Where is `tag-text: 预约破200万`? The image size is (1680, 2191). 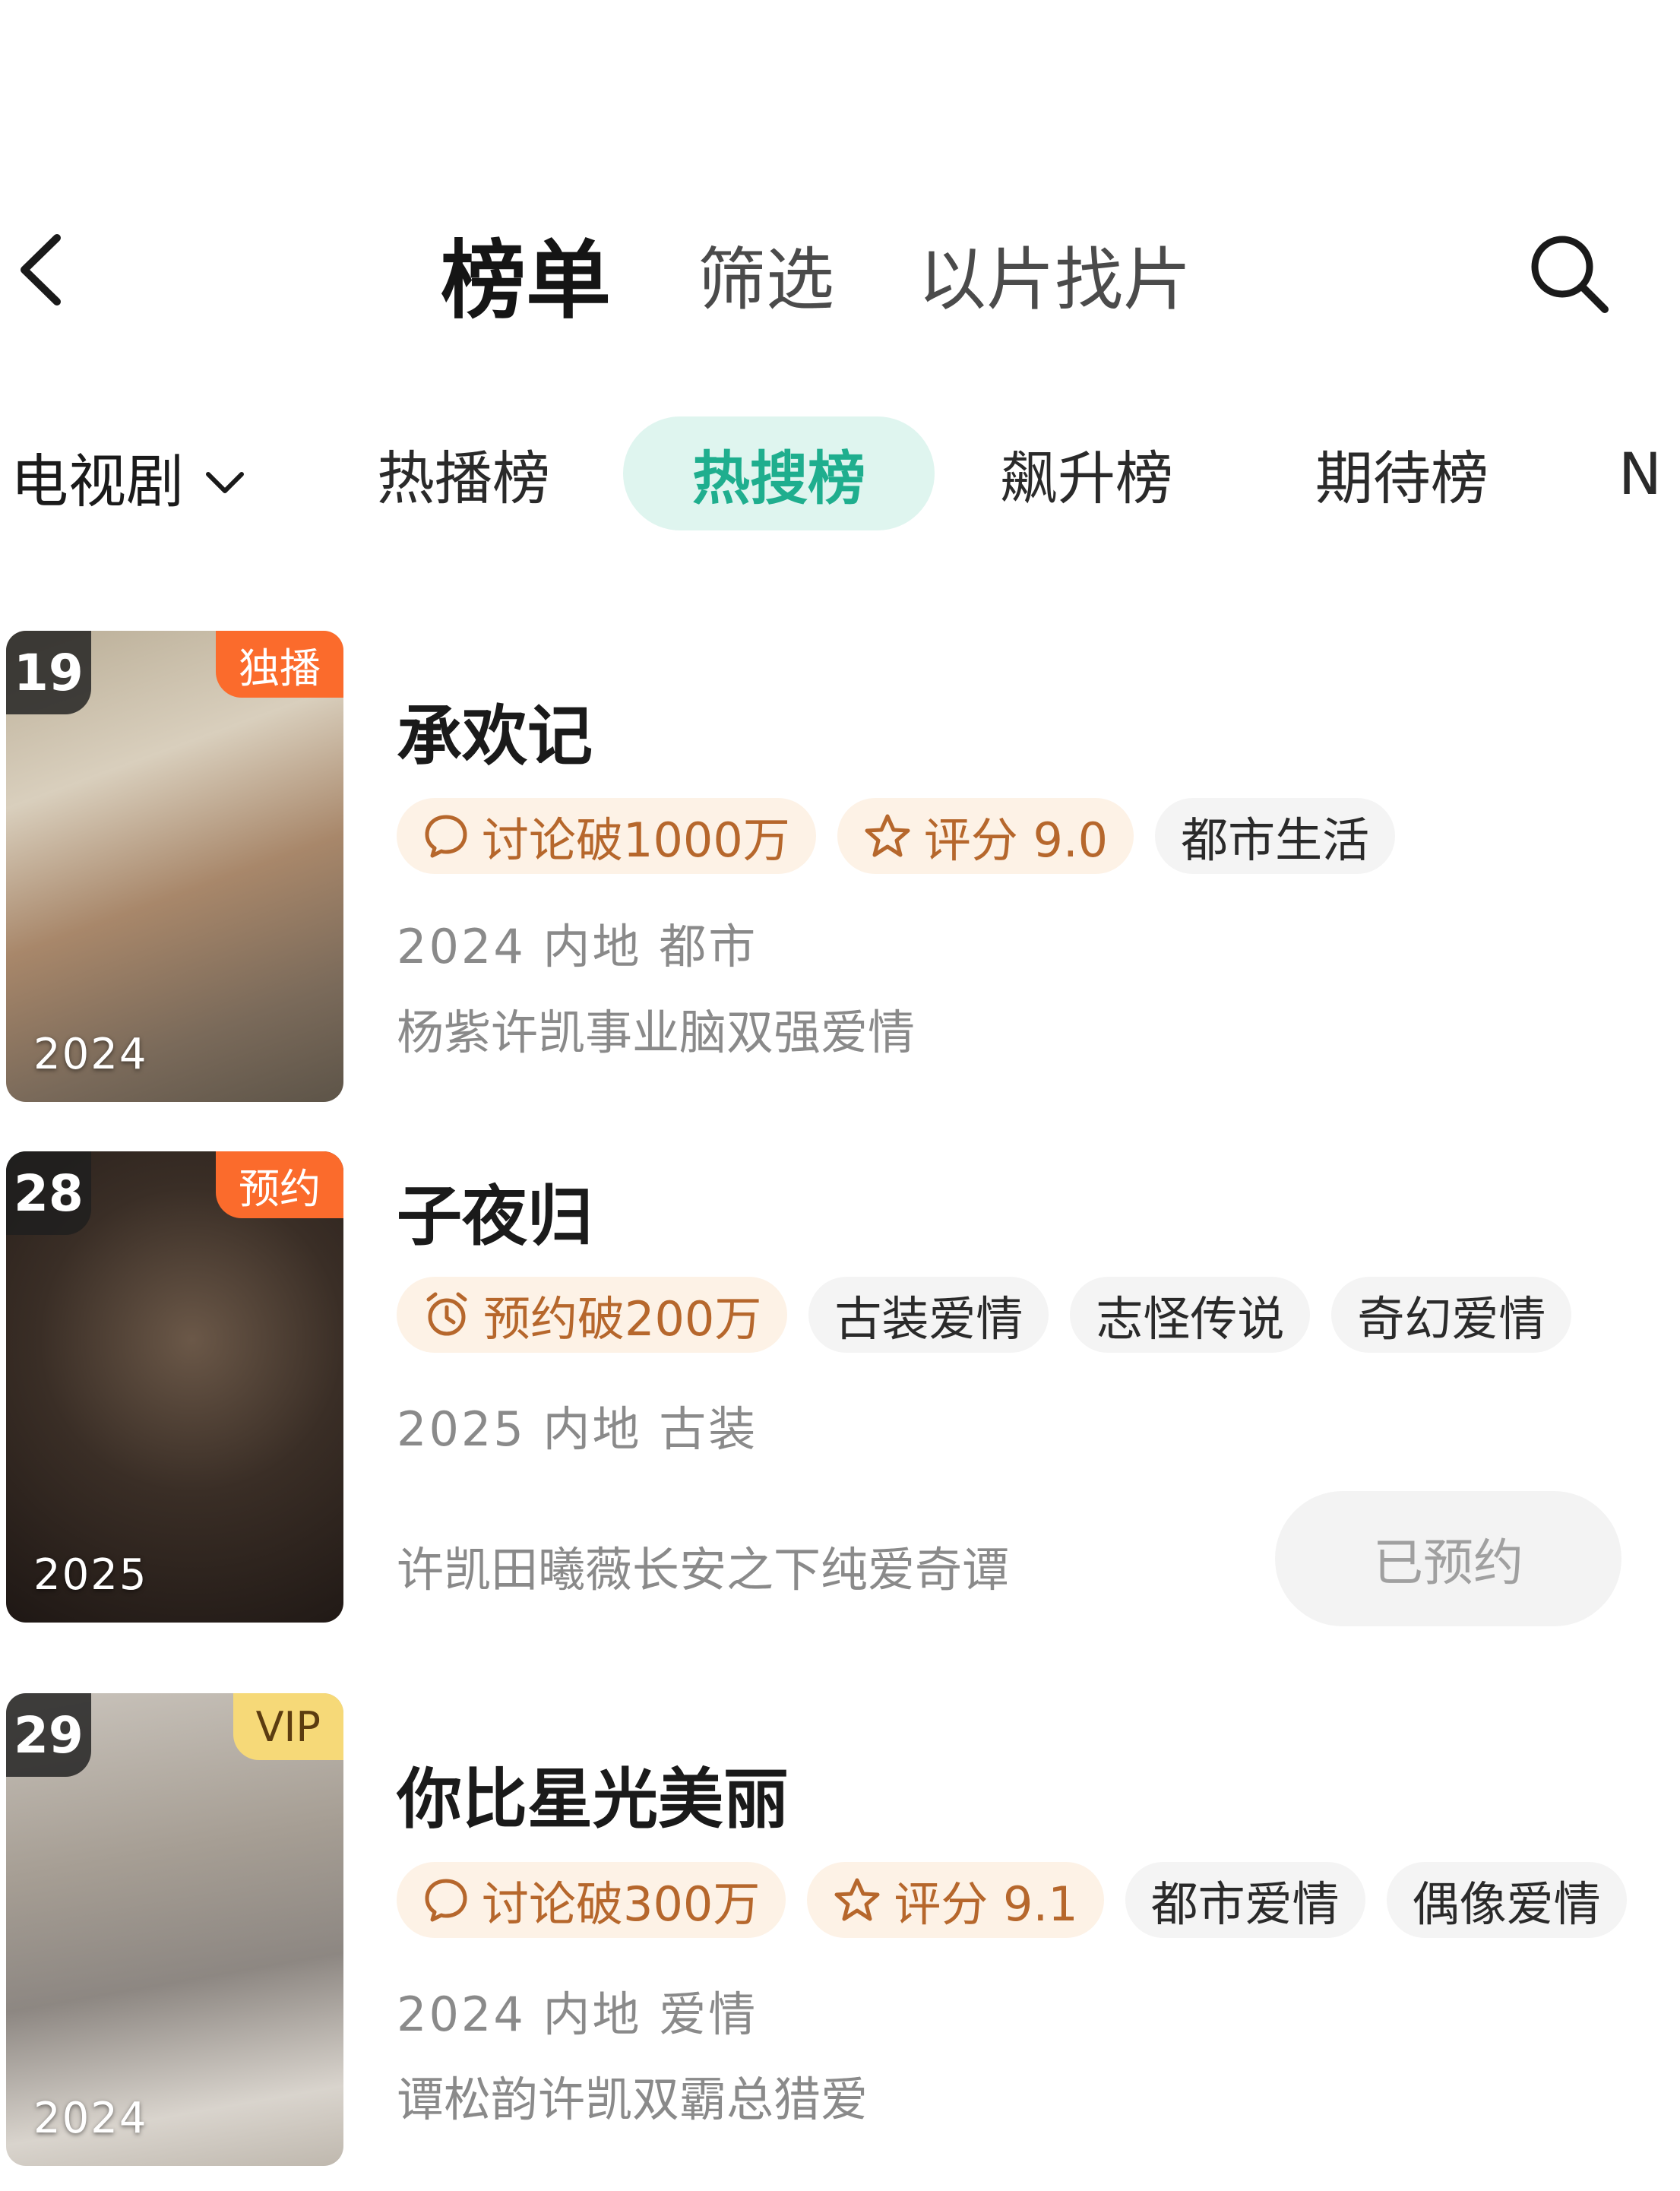 tag-text: 预约破200万 is located at coordinates (622, 1319).